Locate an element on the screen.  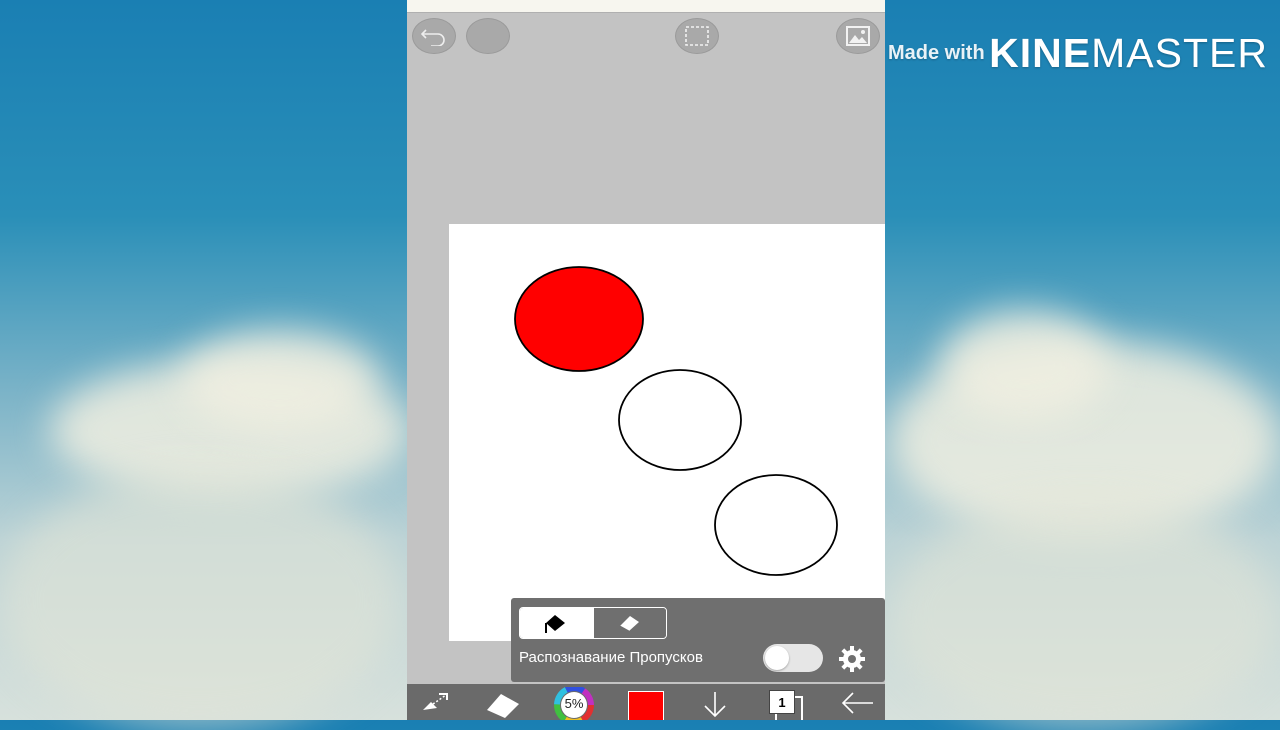
brush-size-button: 5% is located at coordinates (574, 702).